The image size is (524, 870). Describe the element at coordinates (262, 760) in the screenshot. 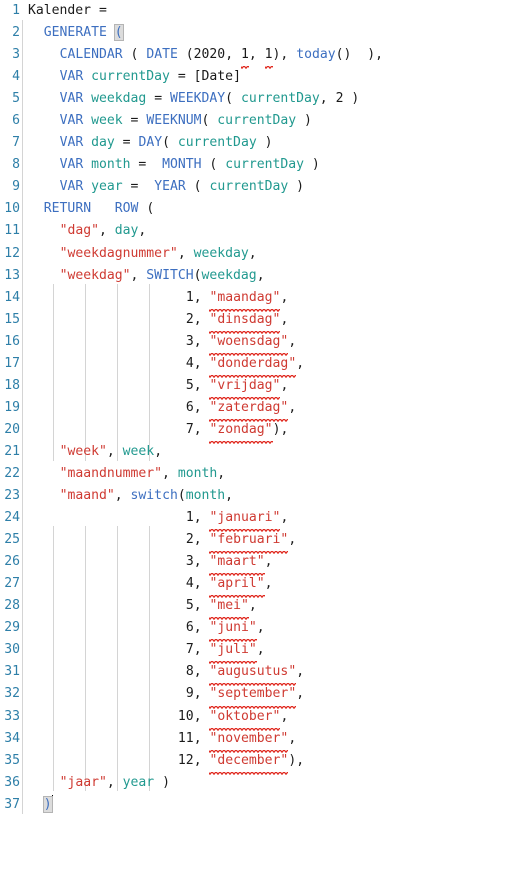

I see `code-line: 35 12, "december"),` at that location.